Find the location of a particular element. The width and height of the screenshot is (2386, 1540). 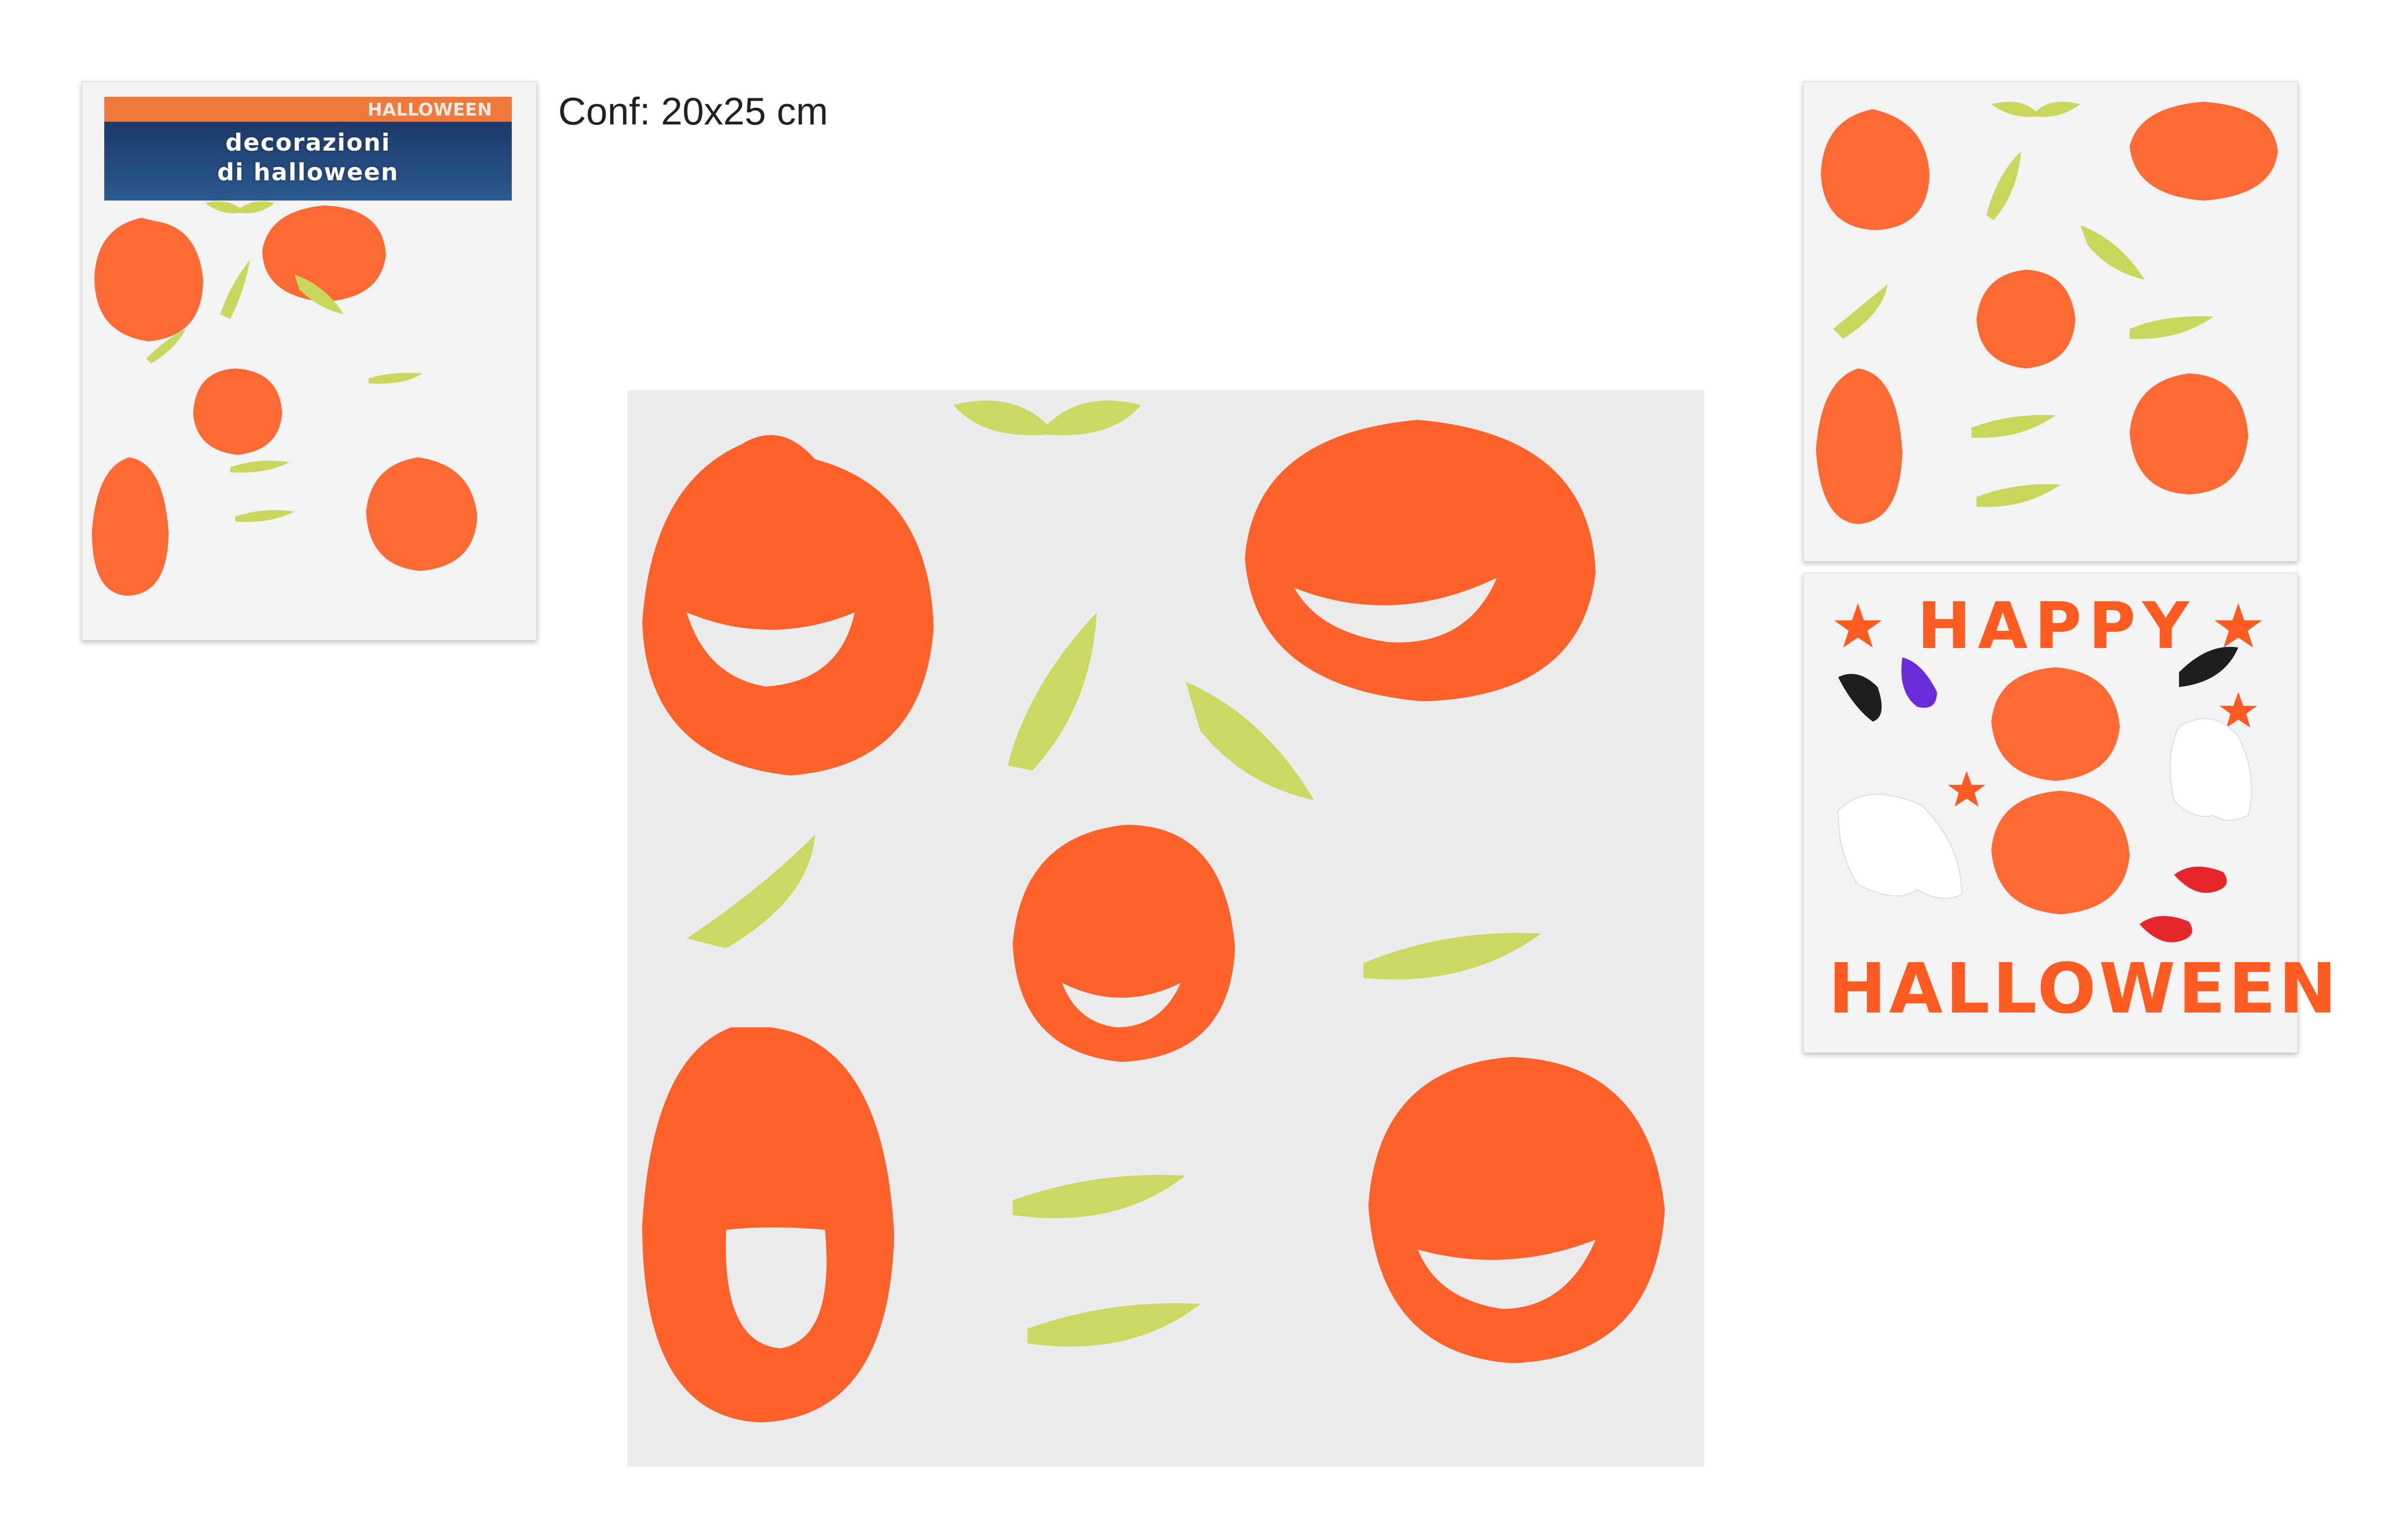

variant-pumpkins-thumbnail is located at coordinates (2050, 321).